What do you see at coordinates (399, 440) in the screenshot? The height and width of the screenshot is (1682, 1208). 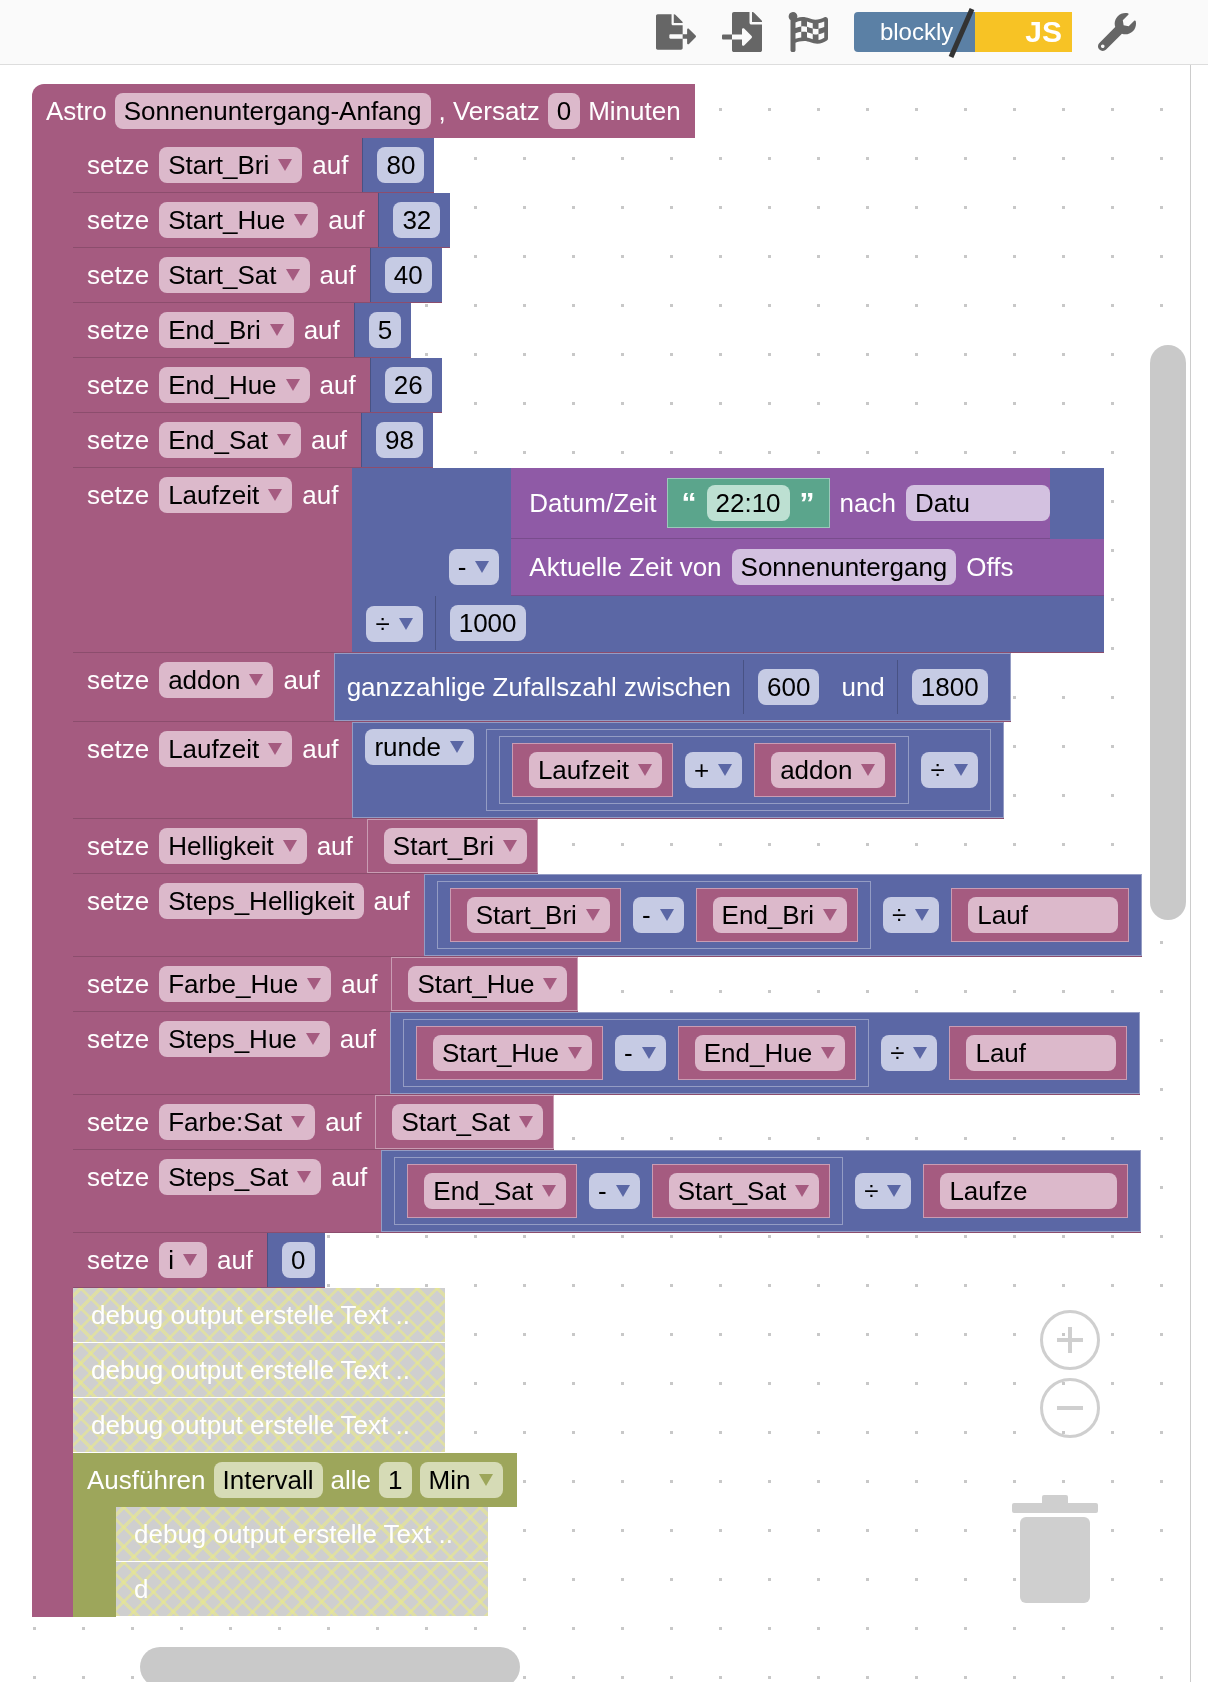 I see `number-field: 98` at bounding box center [399, 440].